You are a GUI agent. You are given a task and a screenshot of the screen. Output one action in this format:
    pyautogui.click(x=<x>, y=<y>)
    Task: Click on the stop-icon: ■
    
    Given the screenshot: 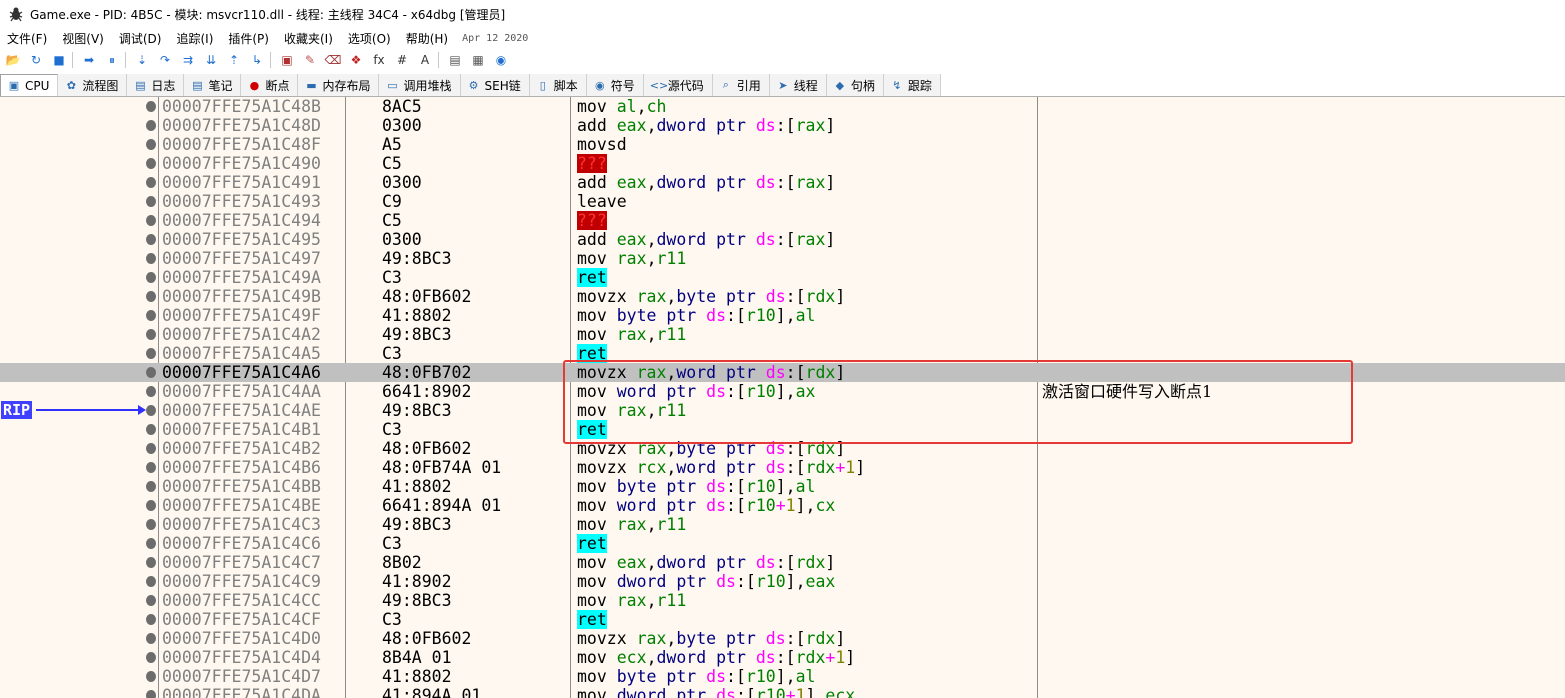 What is the action you would take?
    pyautogui.click(x=59, y=60)
    